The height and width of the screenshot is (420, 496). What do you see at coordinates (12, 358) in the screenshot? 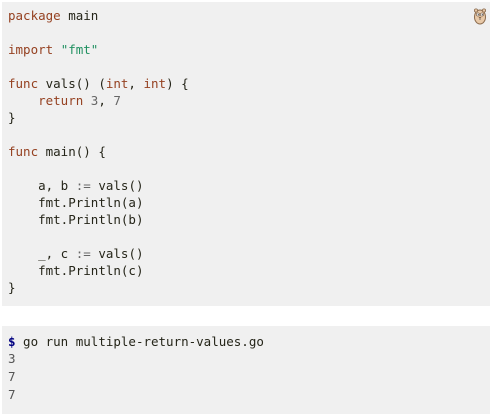
I see `output-line: 3` at bounding box center [12, 358].